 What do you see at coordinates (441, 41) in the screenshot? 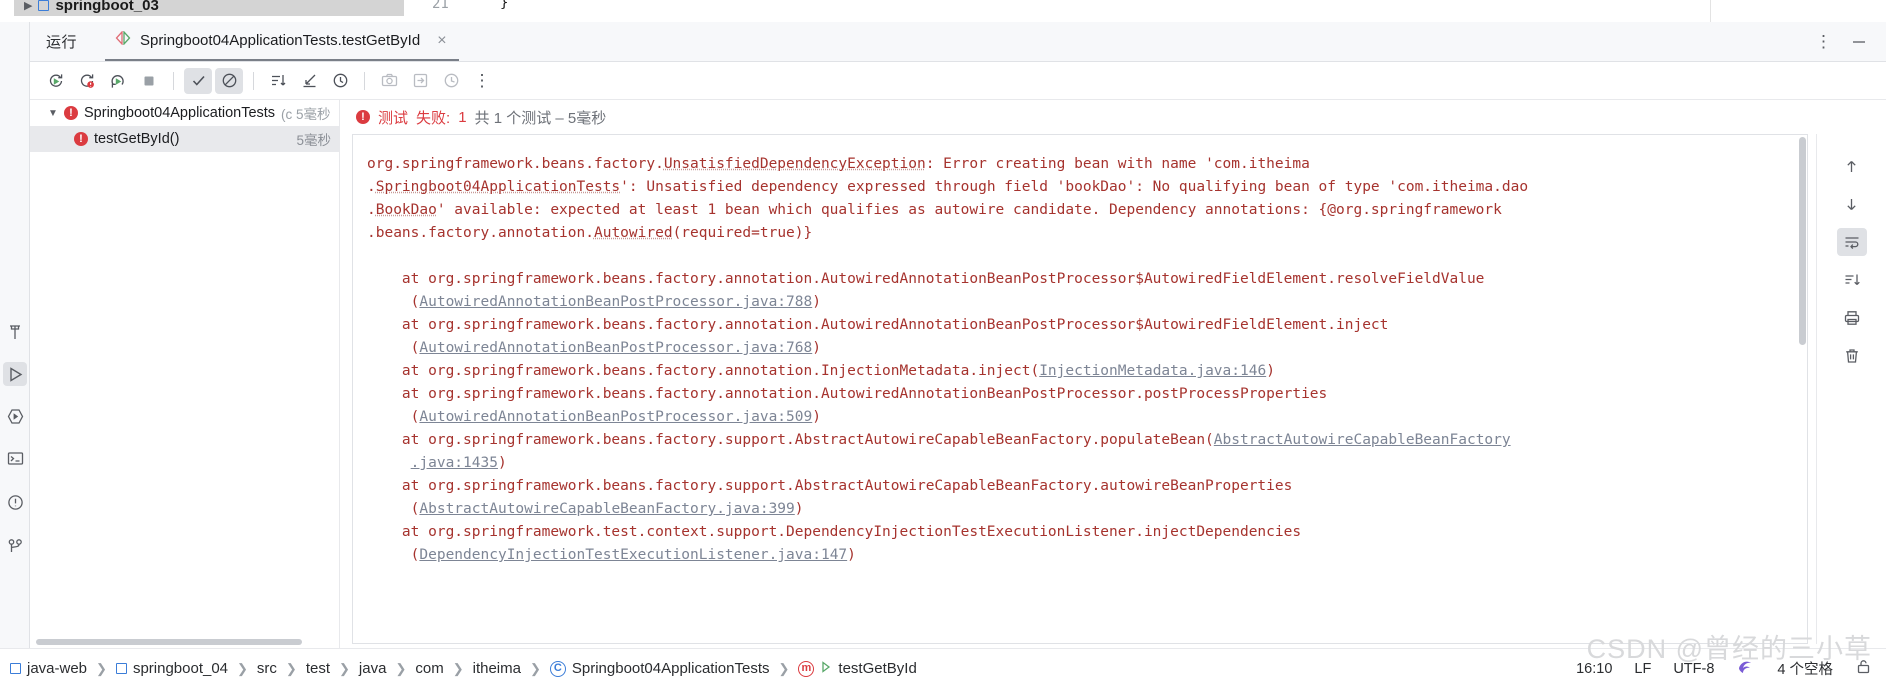
I see `close-icon: ×` at bounding box center [441, 41].